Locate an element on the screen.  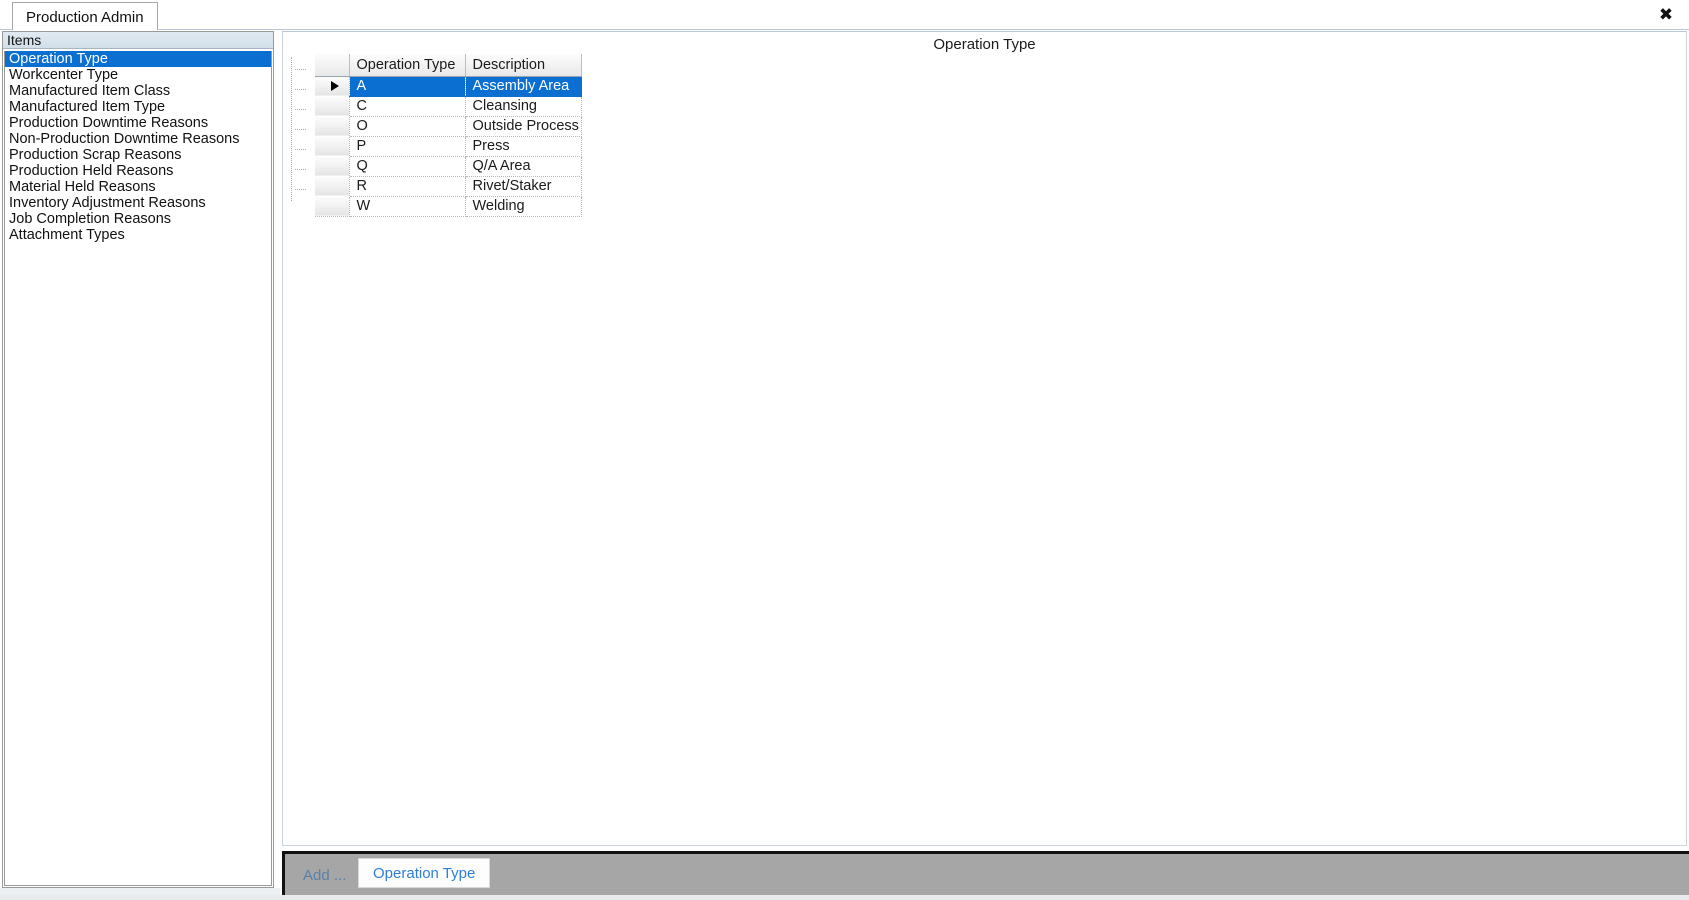
cell-description: Assembly Area is located at coordinates (523, 86).